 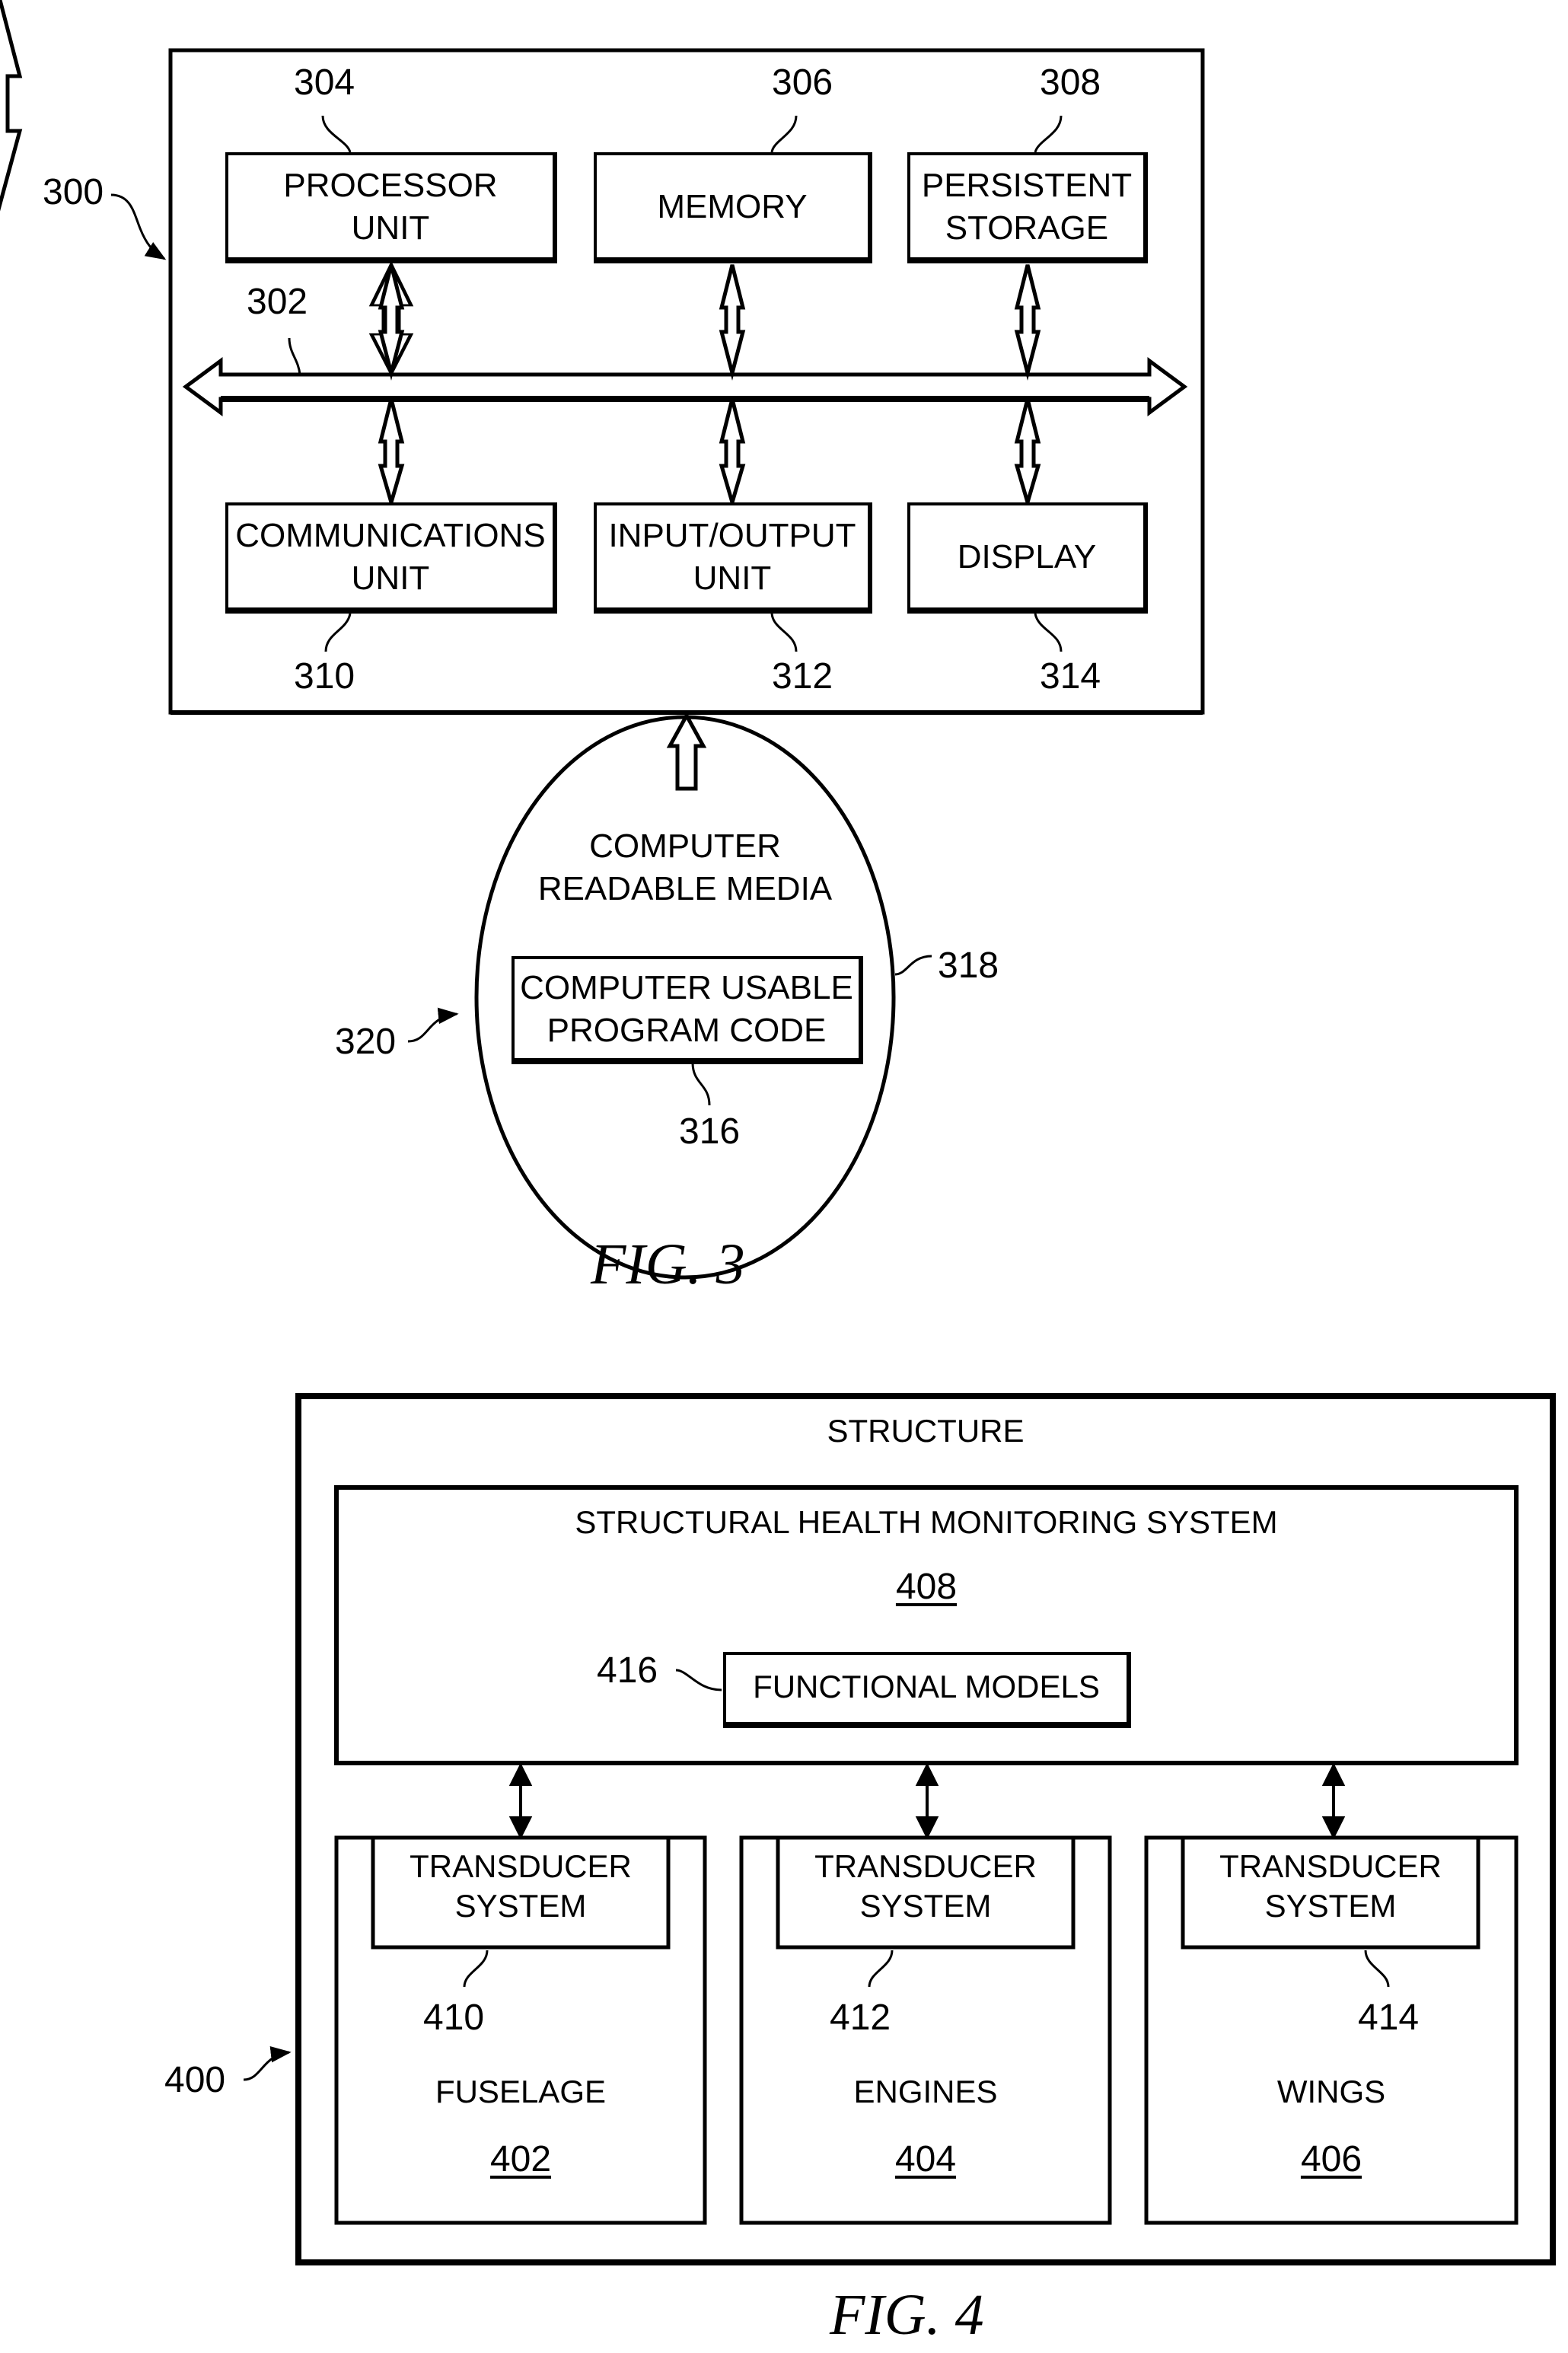 What do you see at coordinates (926, 1587) in the screenshot?
I see `shm-ref-408: 408` at bounding box center [926, 1587].